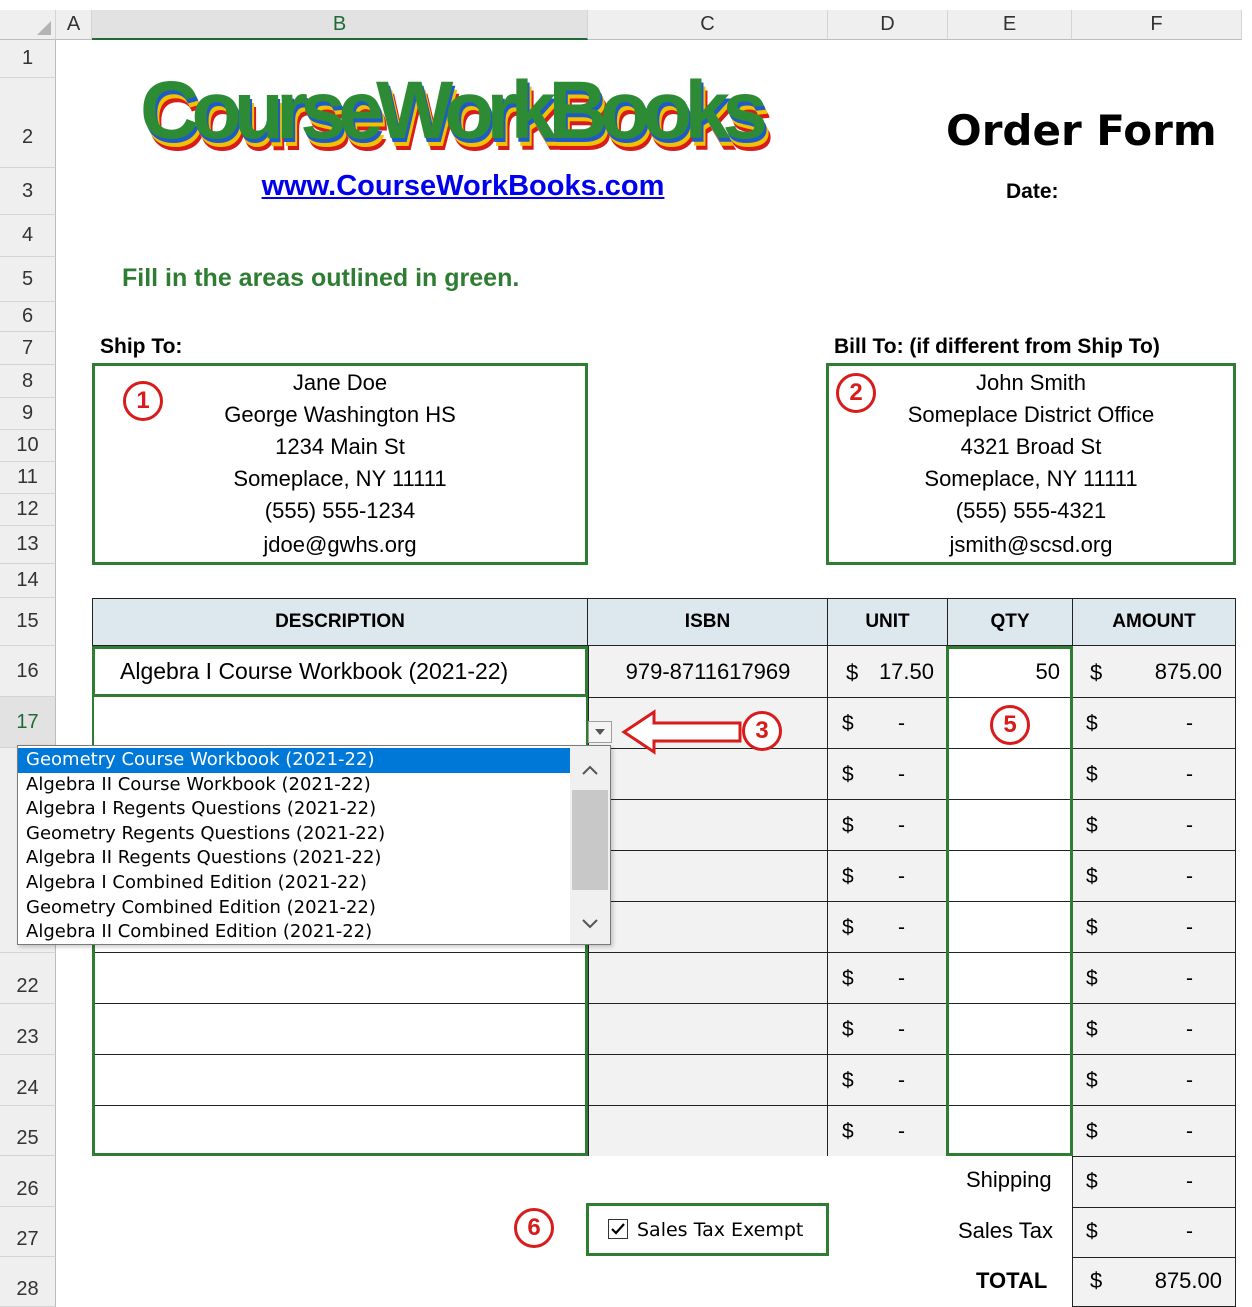 The image size is (1252, 1307). I want to click on row-header: 2, so click(28, 123).